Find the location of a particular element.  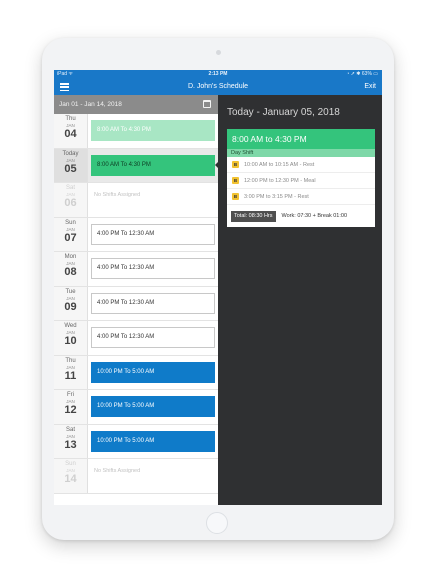

day-of-week: Fri is located at coordinates (70, 395).